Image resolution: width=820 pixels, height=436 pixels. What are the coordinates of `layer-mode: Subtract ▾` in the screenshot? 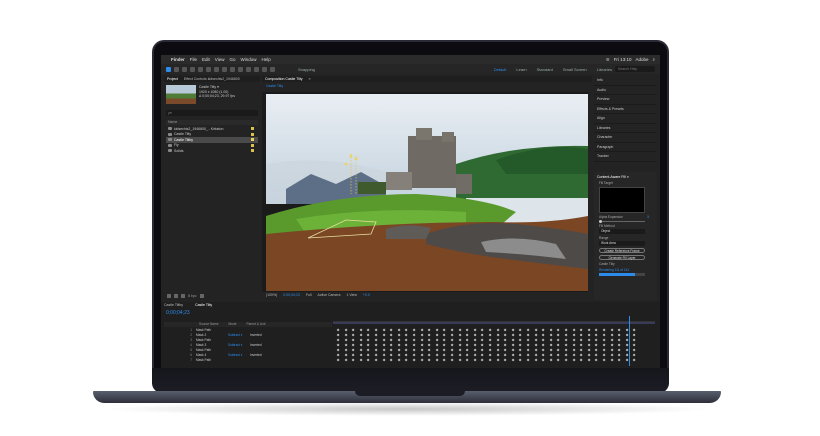 It's located at (237, 355).